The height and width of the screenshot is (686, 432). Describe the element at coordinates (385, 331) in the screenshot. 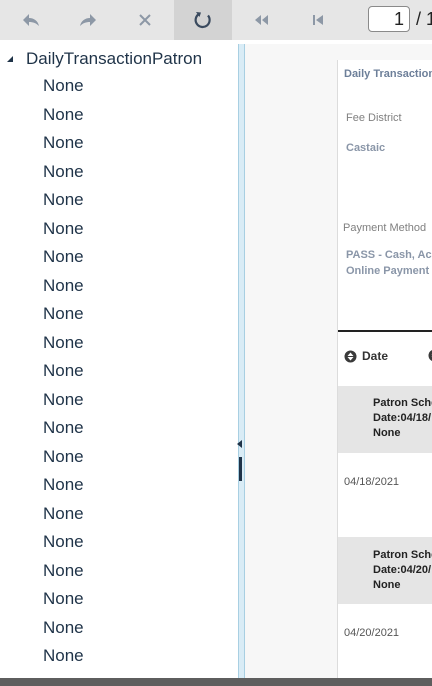

I see `section-divider` at that location.